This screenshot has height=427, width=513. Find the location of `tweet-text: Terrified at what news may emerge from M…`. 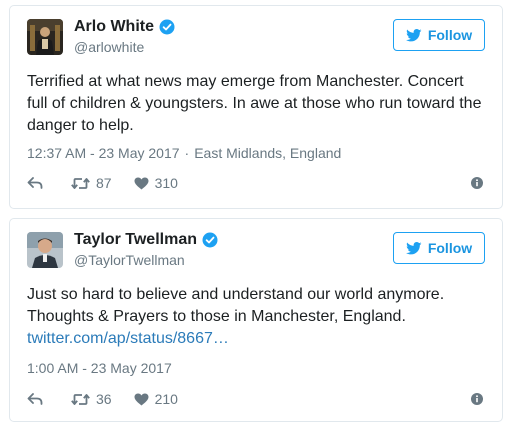

tweet-text: Terrified at what news may emerge from M… is located at coordinates (257, 104).